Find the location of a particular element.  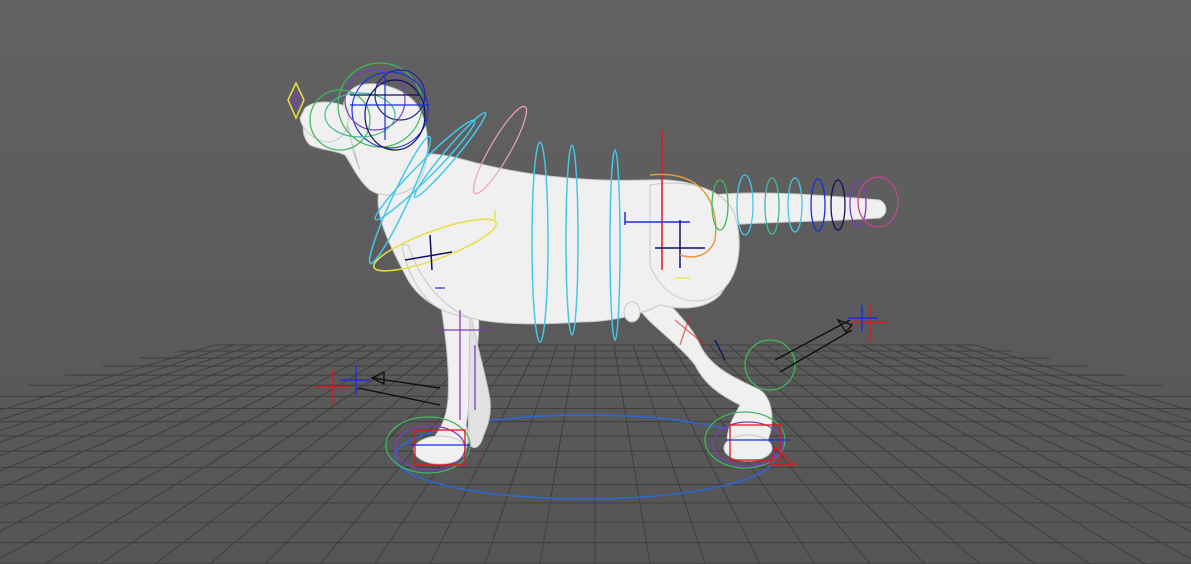

hindquarter is located at coordinates (694, 242).